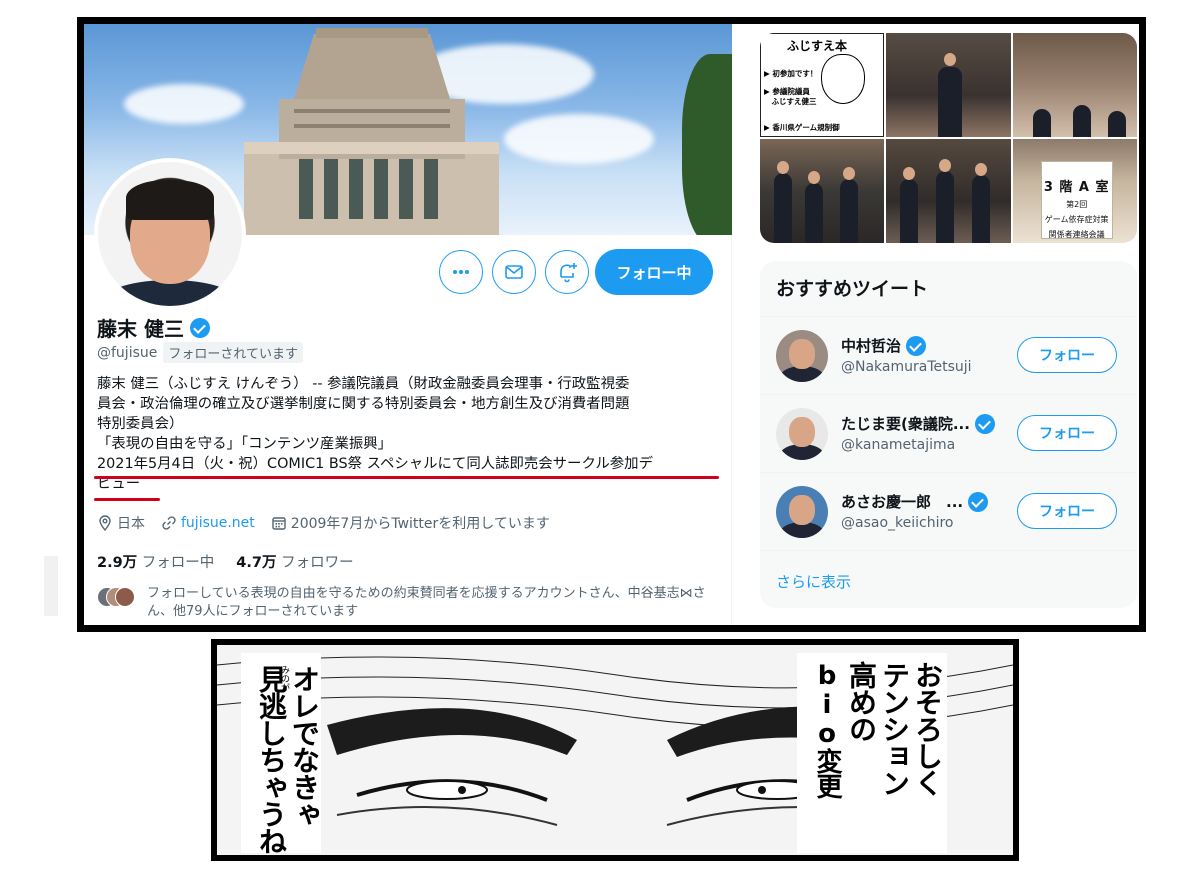  I want to click on bell-plus-icon, so click(568, 273).